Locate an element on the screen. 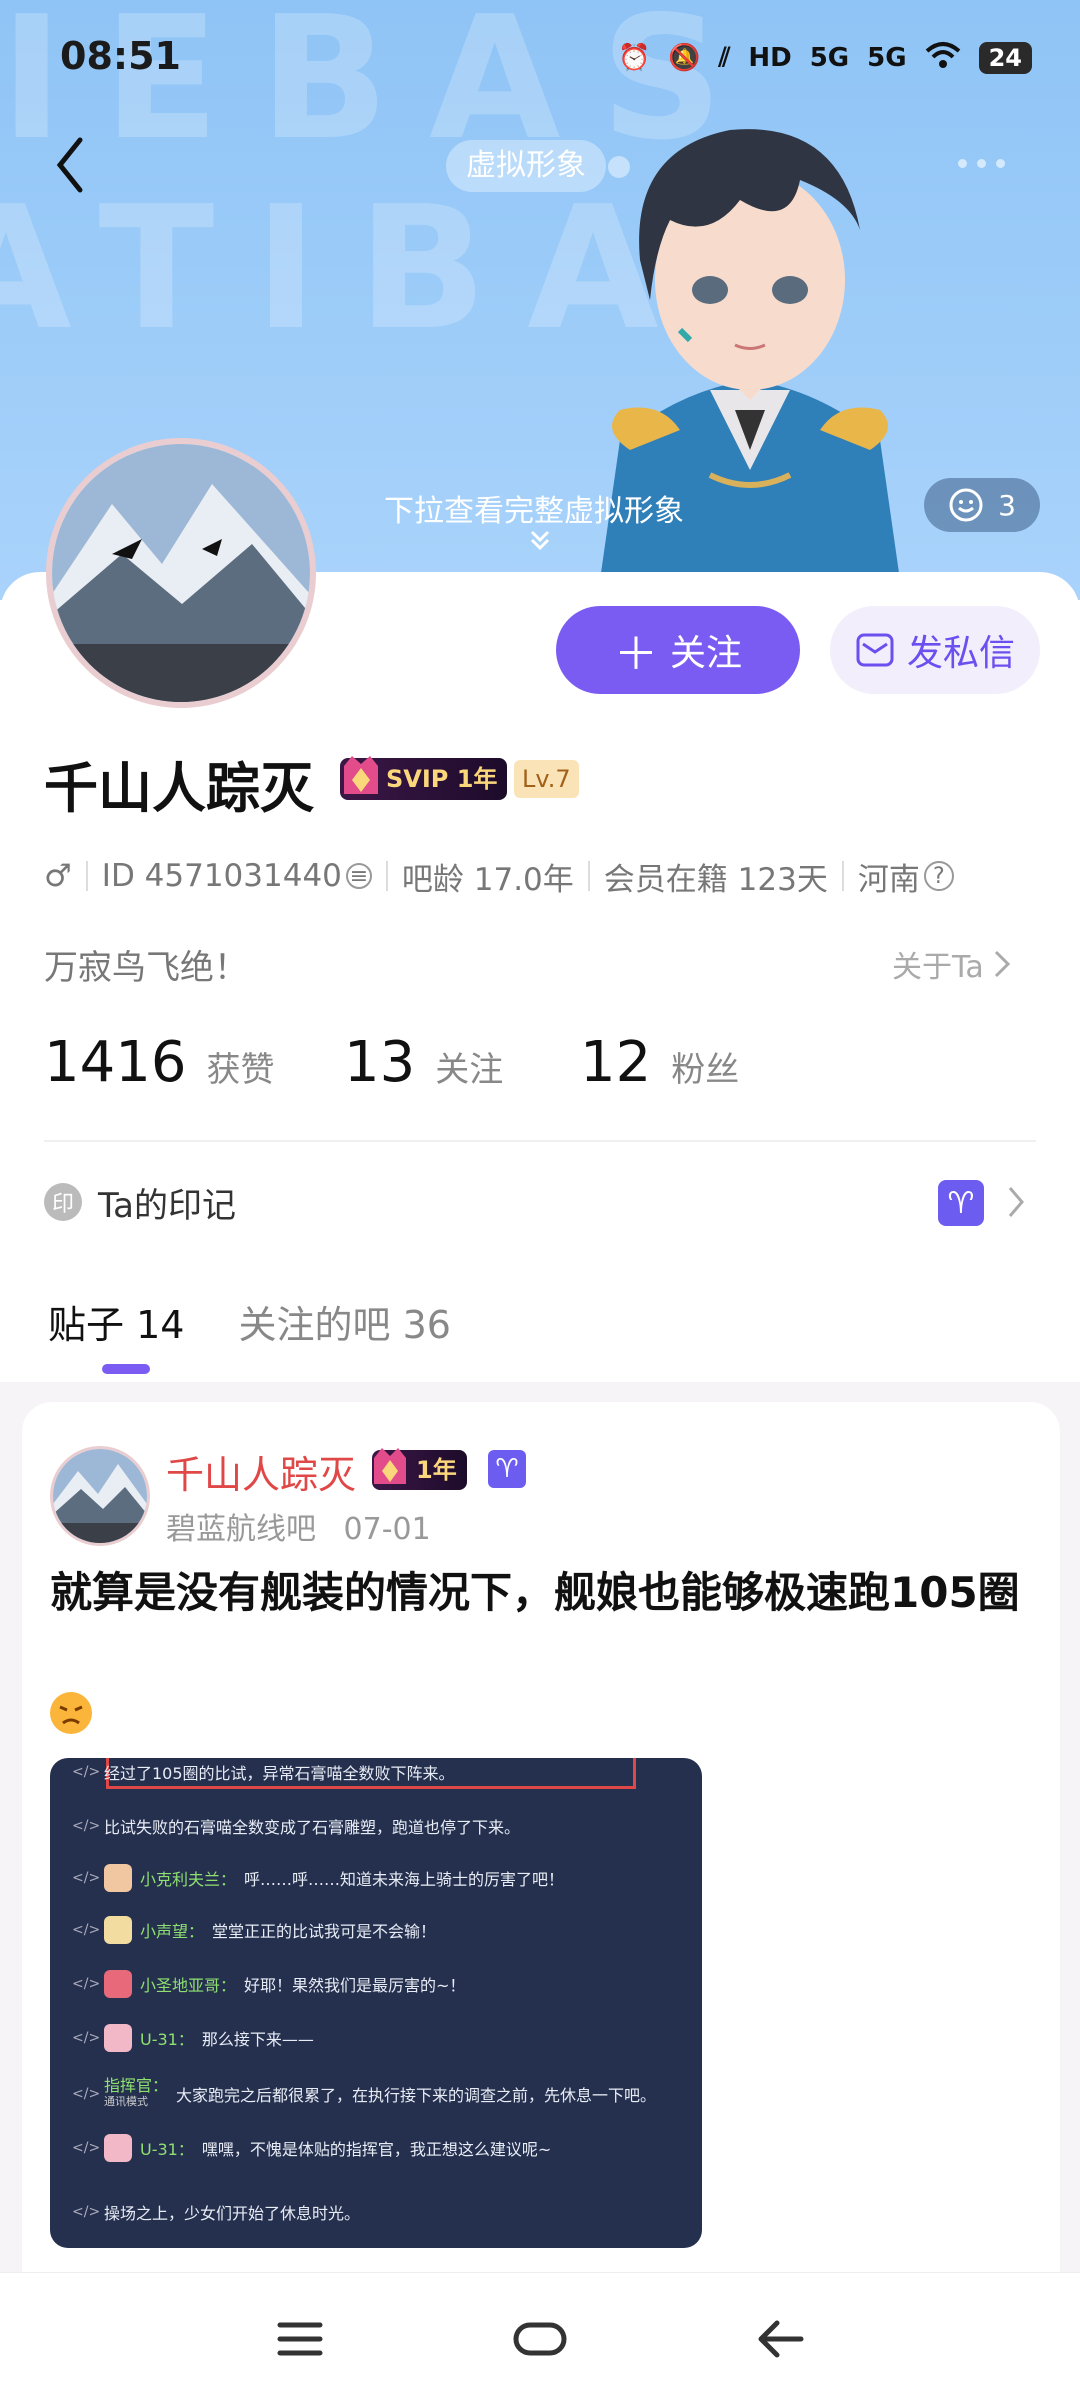 This screenshot has width=1080, height=2402. message-label: 发私信 is located at coordinates (960, 653).